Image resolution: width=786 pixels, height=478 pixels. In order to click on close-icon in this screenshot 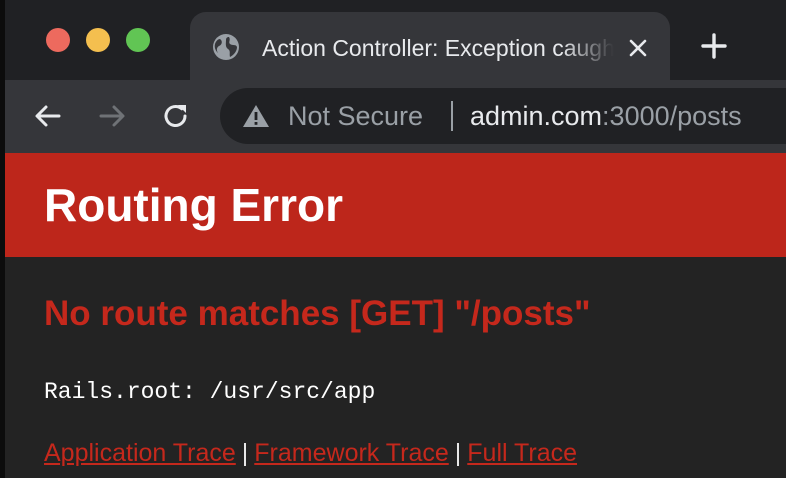, I will do `click(638, 48)`.